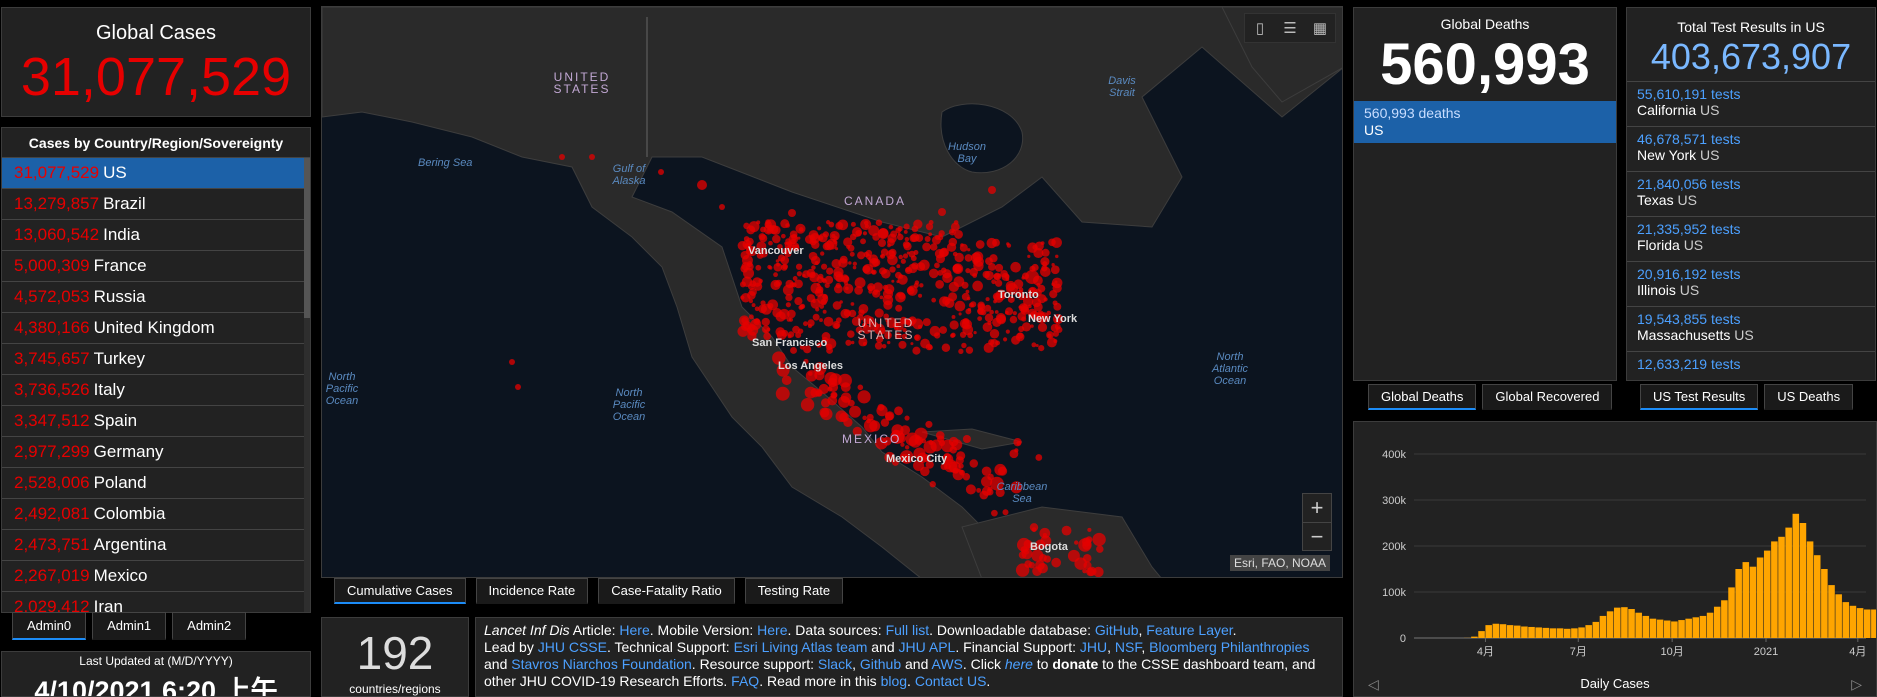 This screenshot has width=1877, height=697. I want to click on info-text: . Technical Support:, so click(670, 647).